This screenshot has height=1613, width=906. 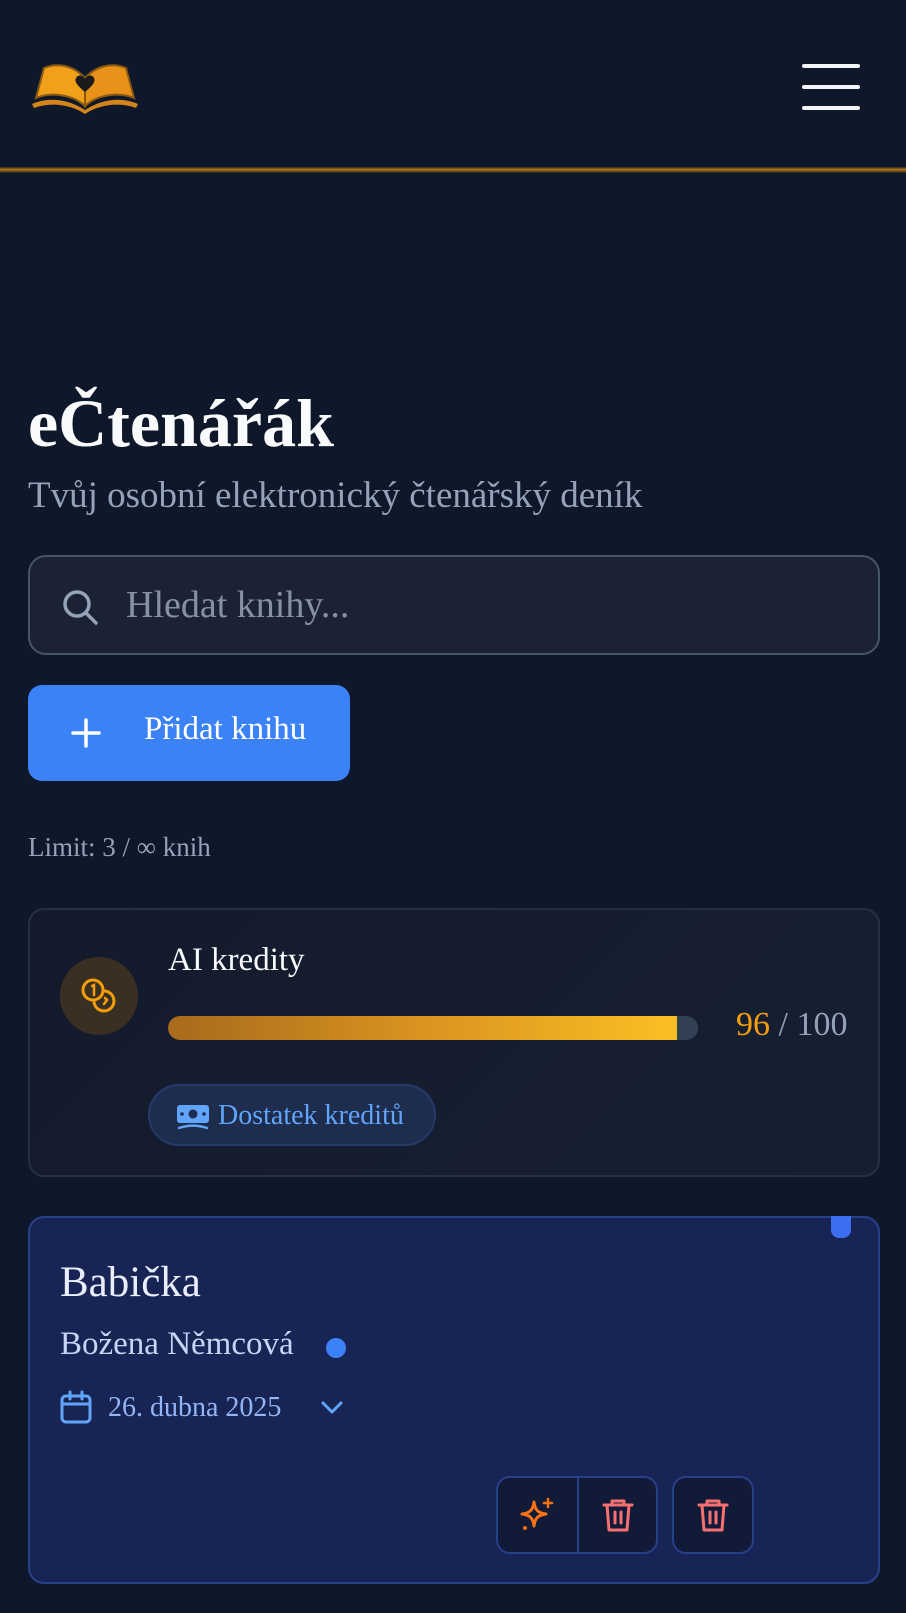 What do you see at coordinates (822, 1024) in the screenshot?
I see `credits-total: 100` at bounding box center [822, 1024].